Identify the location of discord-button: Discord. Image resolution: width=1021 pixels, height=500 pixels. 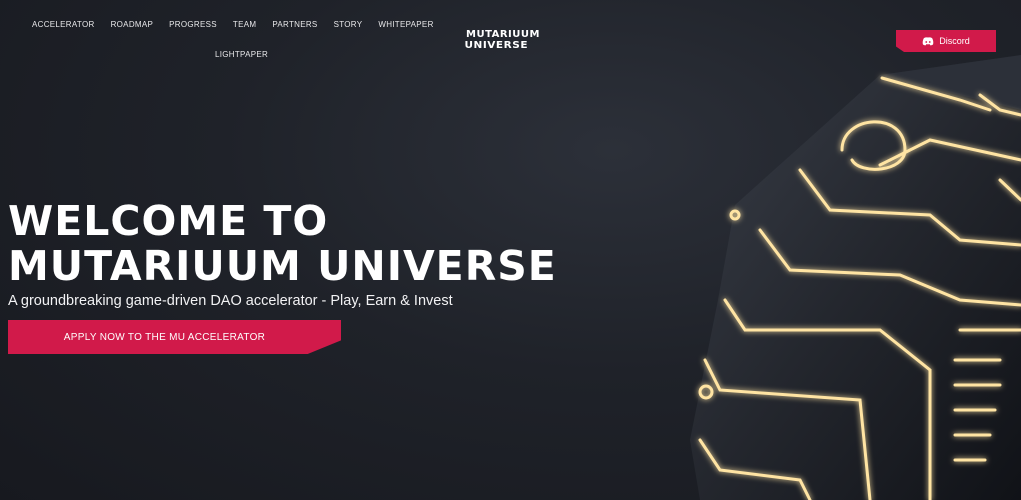
(946, 41).